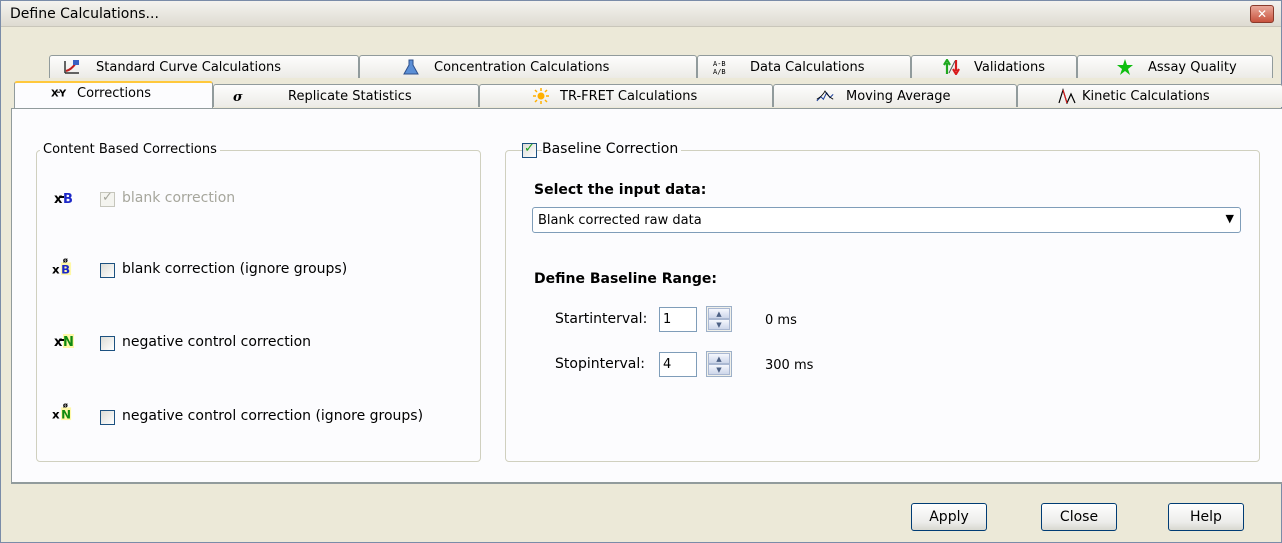  I want to click on tab-replicate-statistics: σ Replicate Statistics, so click(346, 95).